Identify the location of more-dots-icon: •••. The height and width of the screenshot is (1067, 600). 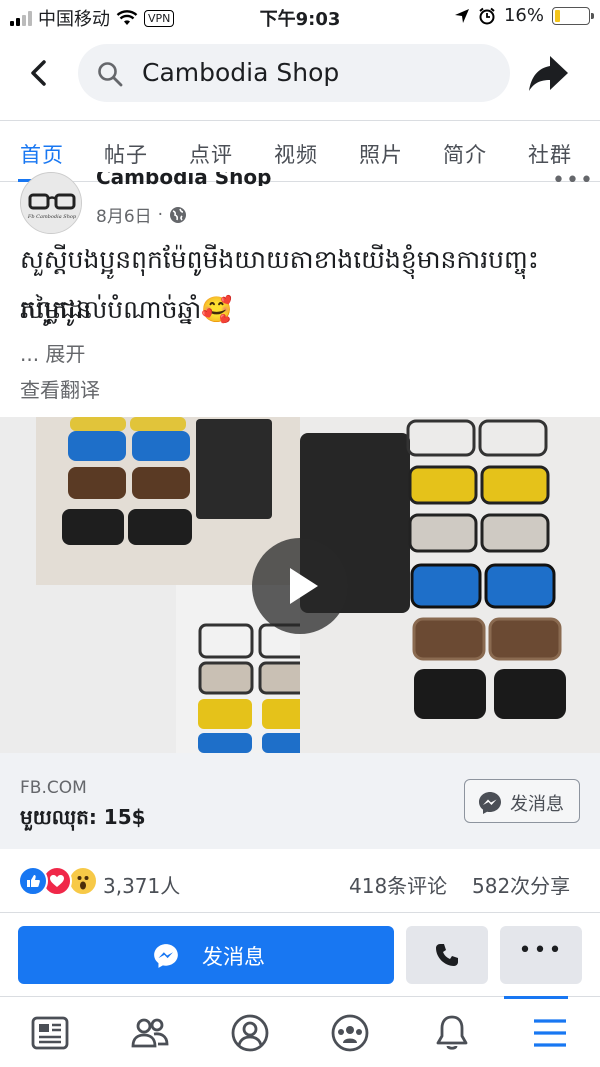
(541, 950).